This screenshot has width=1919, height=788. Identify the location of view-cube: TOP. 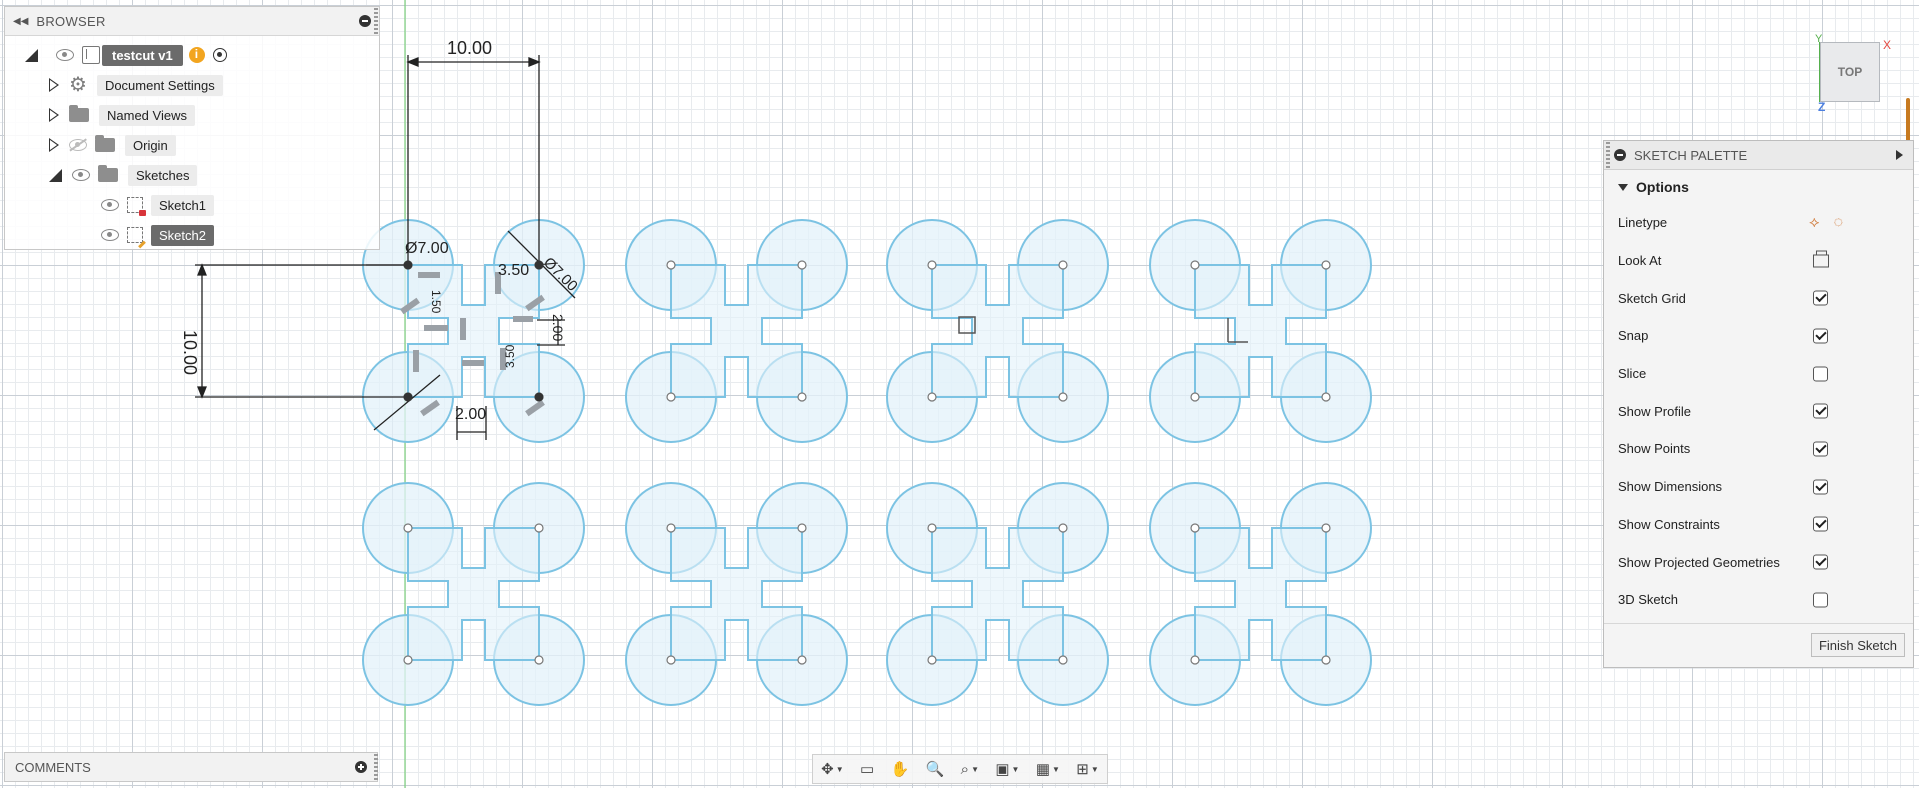
(1850, 72).